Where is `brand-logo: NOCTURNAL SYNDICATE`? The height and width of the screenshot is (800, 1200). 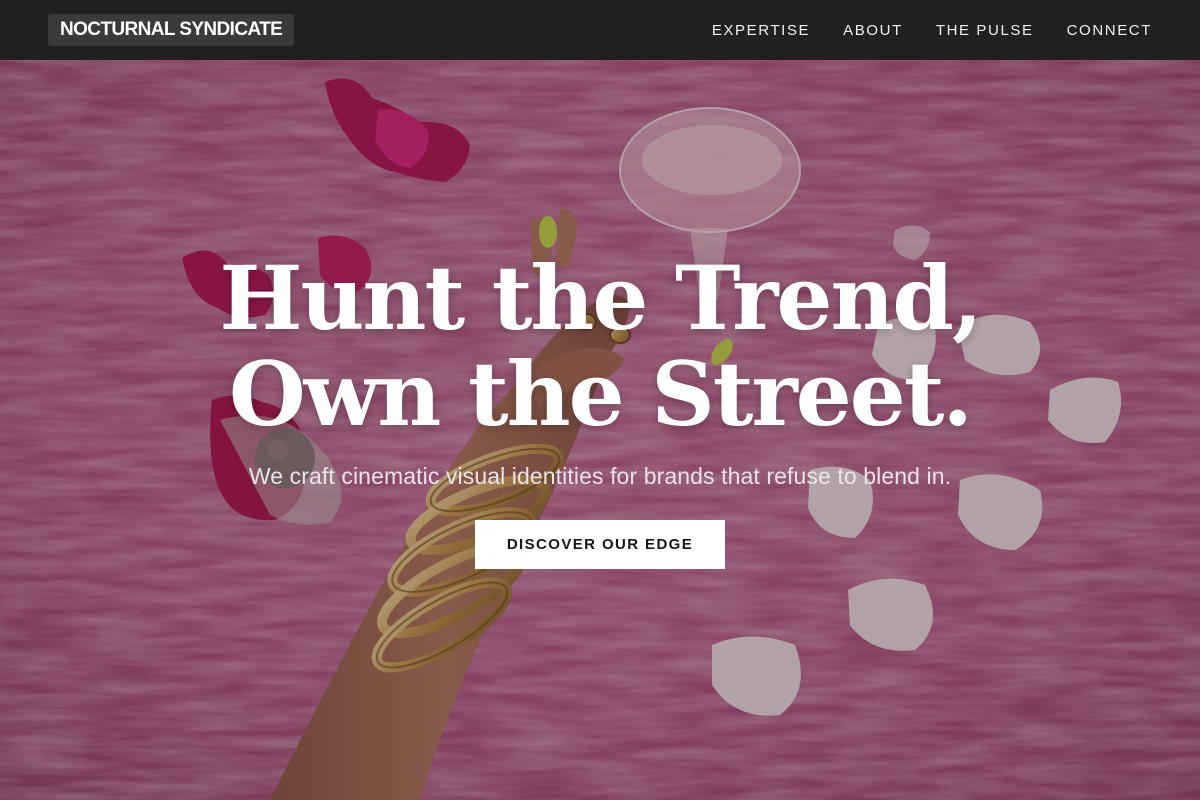
brand-logo: NOCTURNAL SYNDICATE is located at coordinates (171, 30).